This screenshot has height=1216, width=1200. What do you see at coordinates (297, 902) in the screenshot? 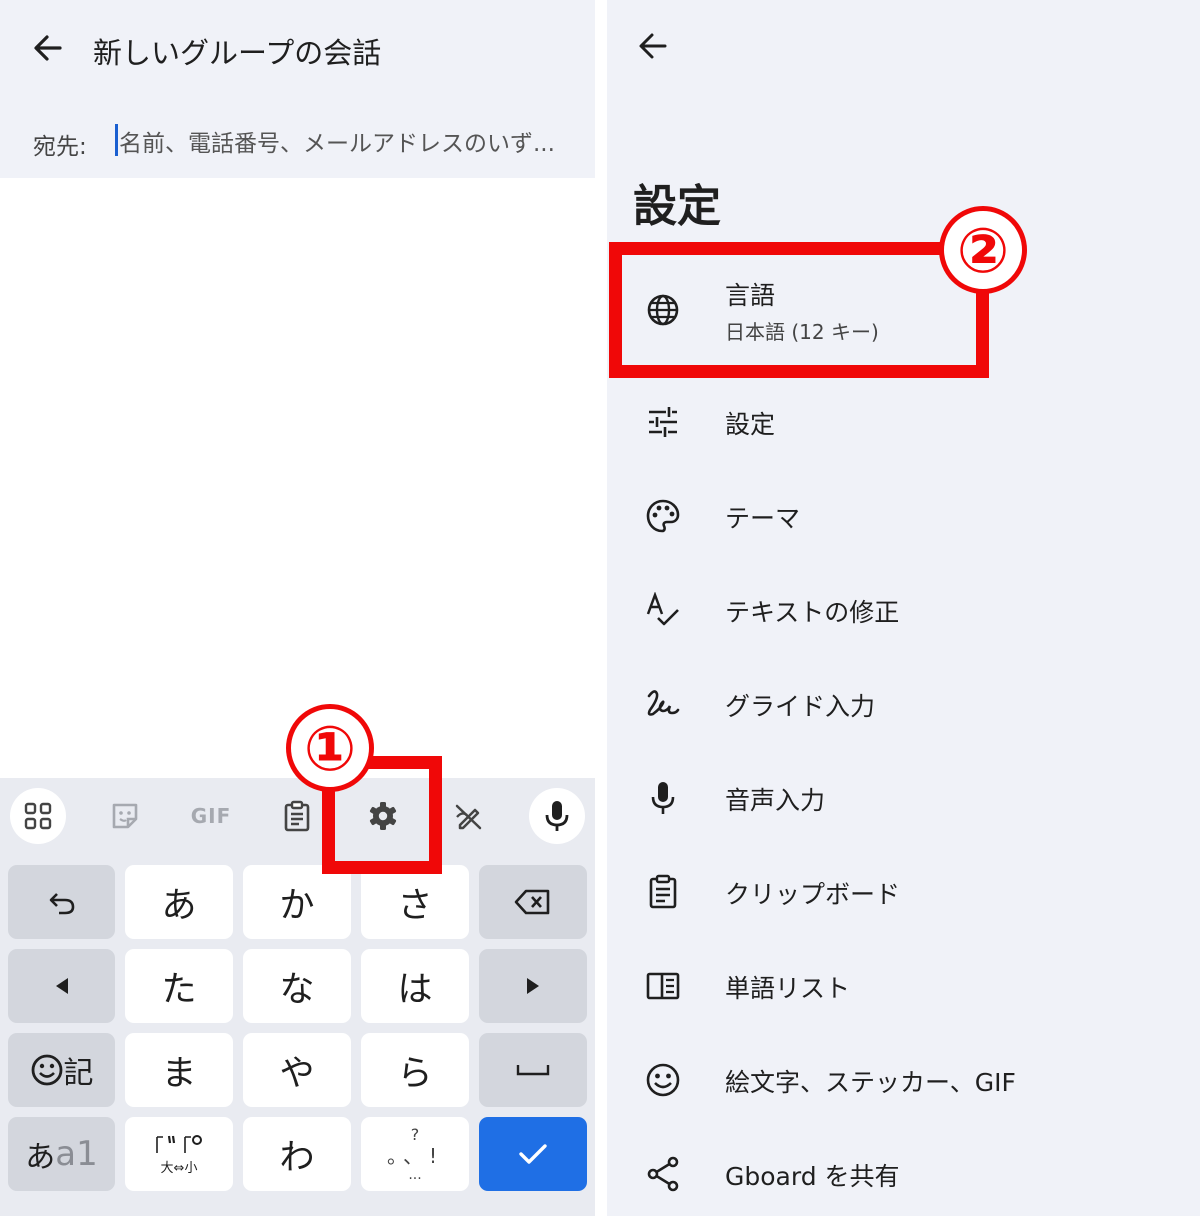
I see `key-ka: か` at bounding box center [297, 902].